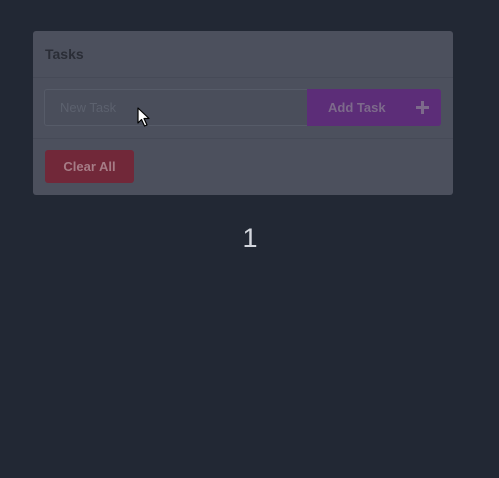 This screenshot has height=478, width=499. I want to click on plus-icon, so click(422, 107).